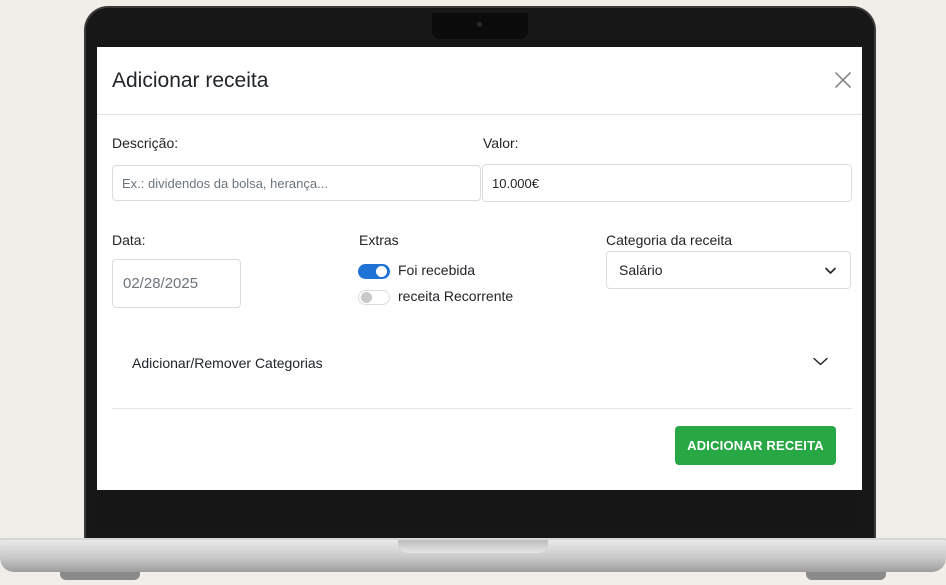 This screenshot has width=946, height=585. Describe the element at coordinates (190, 80) in the screenshot. I see `modal-title: Adicionar receita` at that location.